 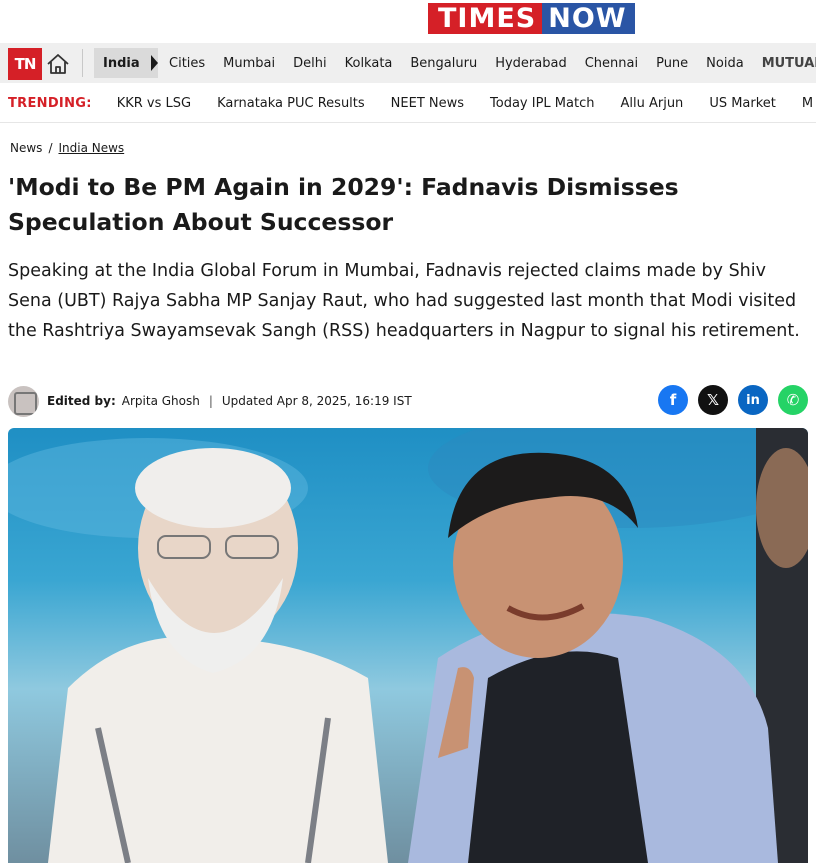 I want to click on linkedin-icon: in, so click(x=753, y=400).